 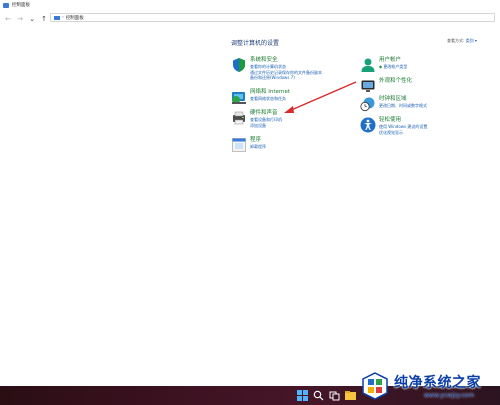 What do you see at coordinates (437, 383) in the screenshot?
I see `watermark-title: 纯净系统之家` at bounding box center [437, 383].